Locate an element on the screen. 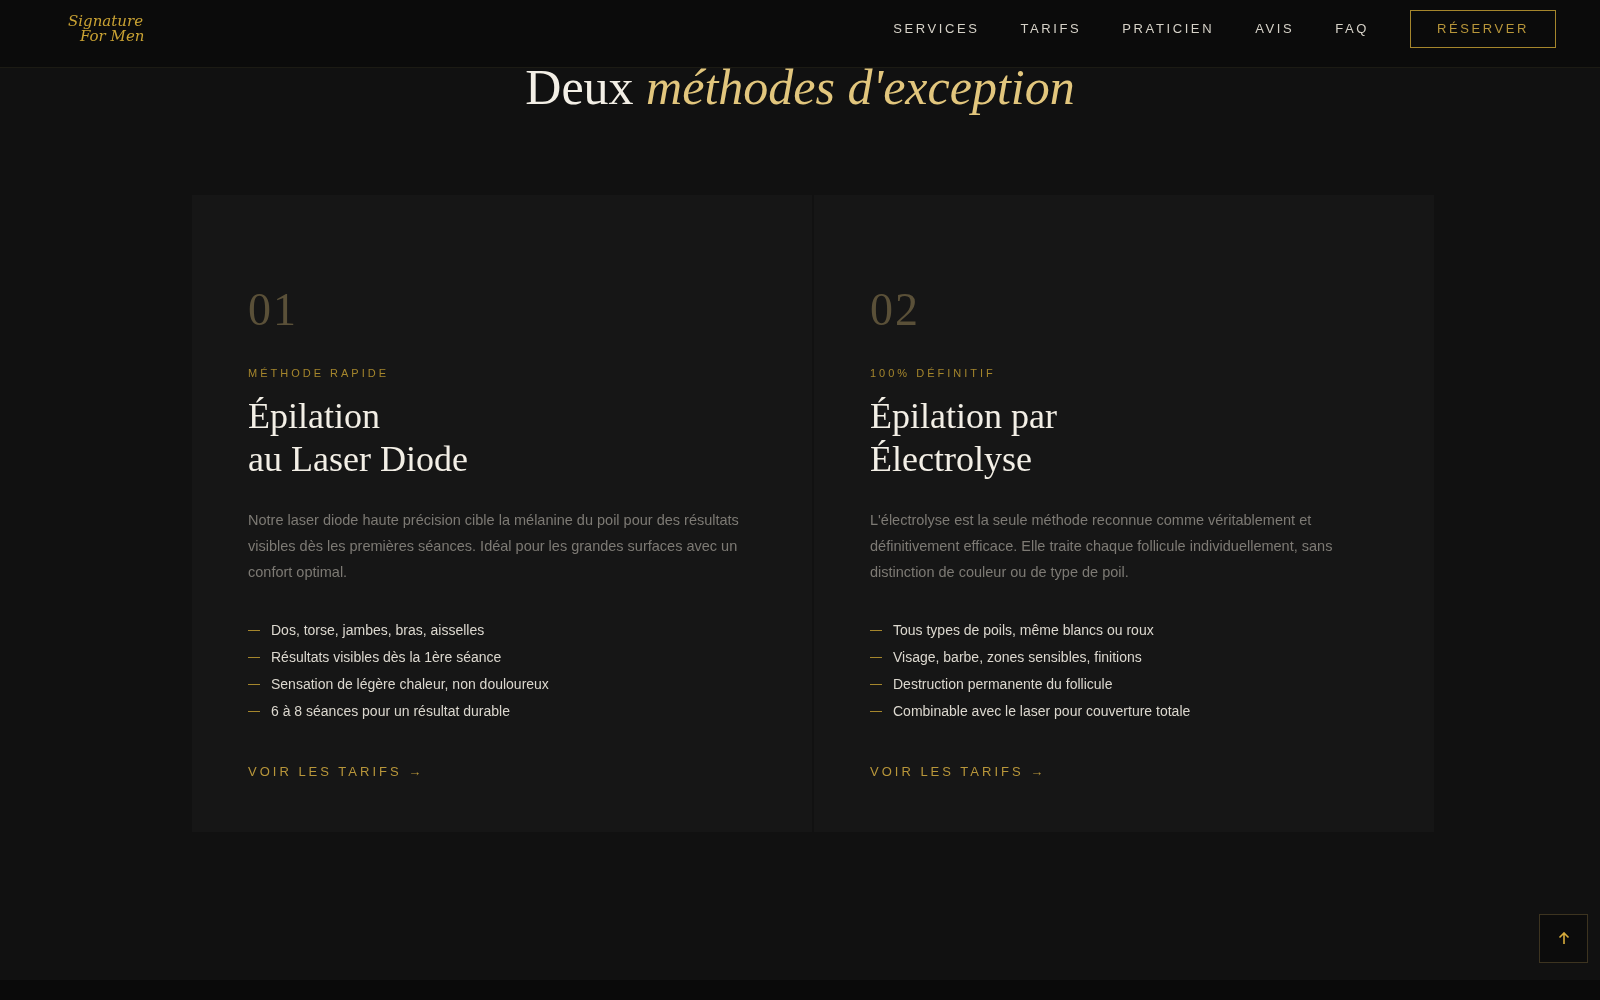 The height and width of the screenshot is (1000, 1600). nav-link: FAQ is located at coordinates (1352, 28).